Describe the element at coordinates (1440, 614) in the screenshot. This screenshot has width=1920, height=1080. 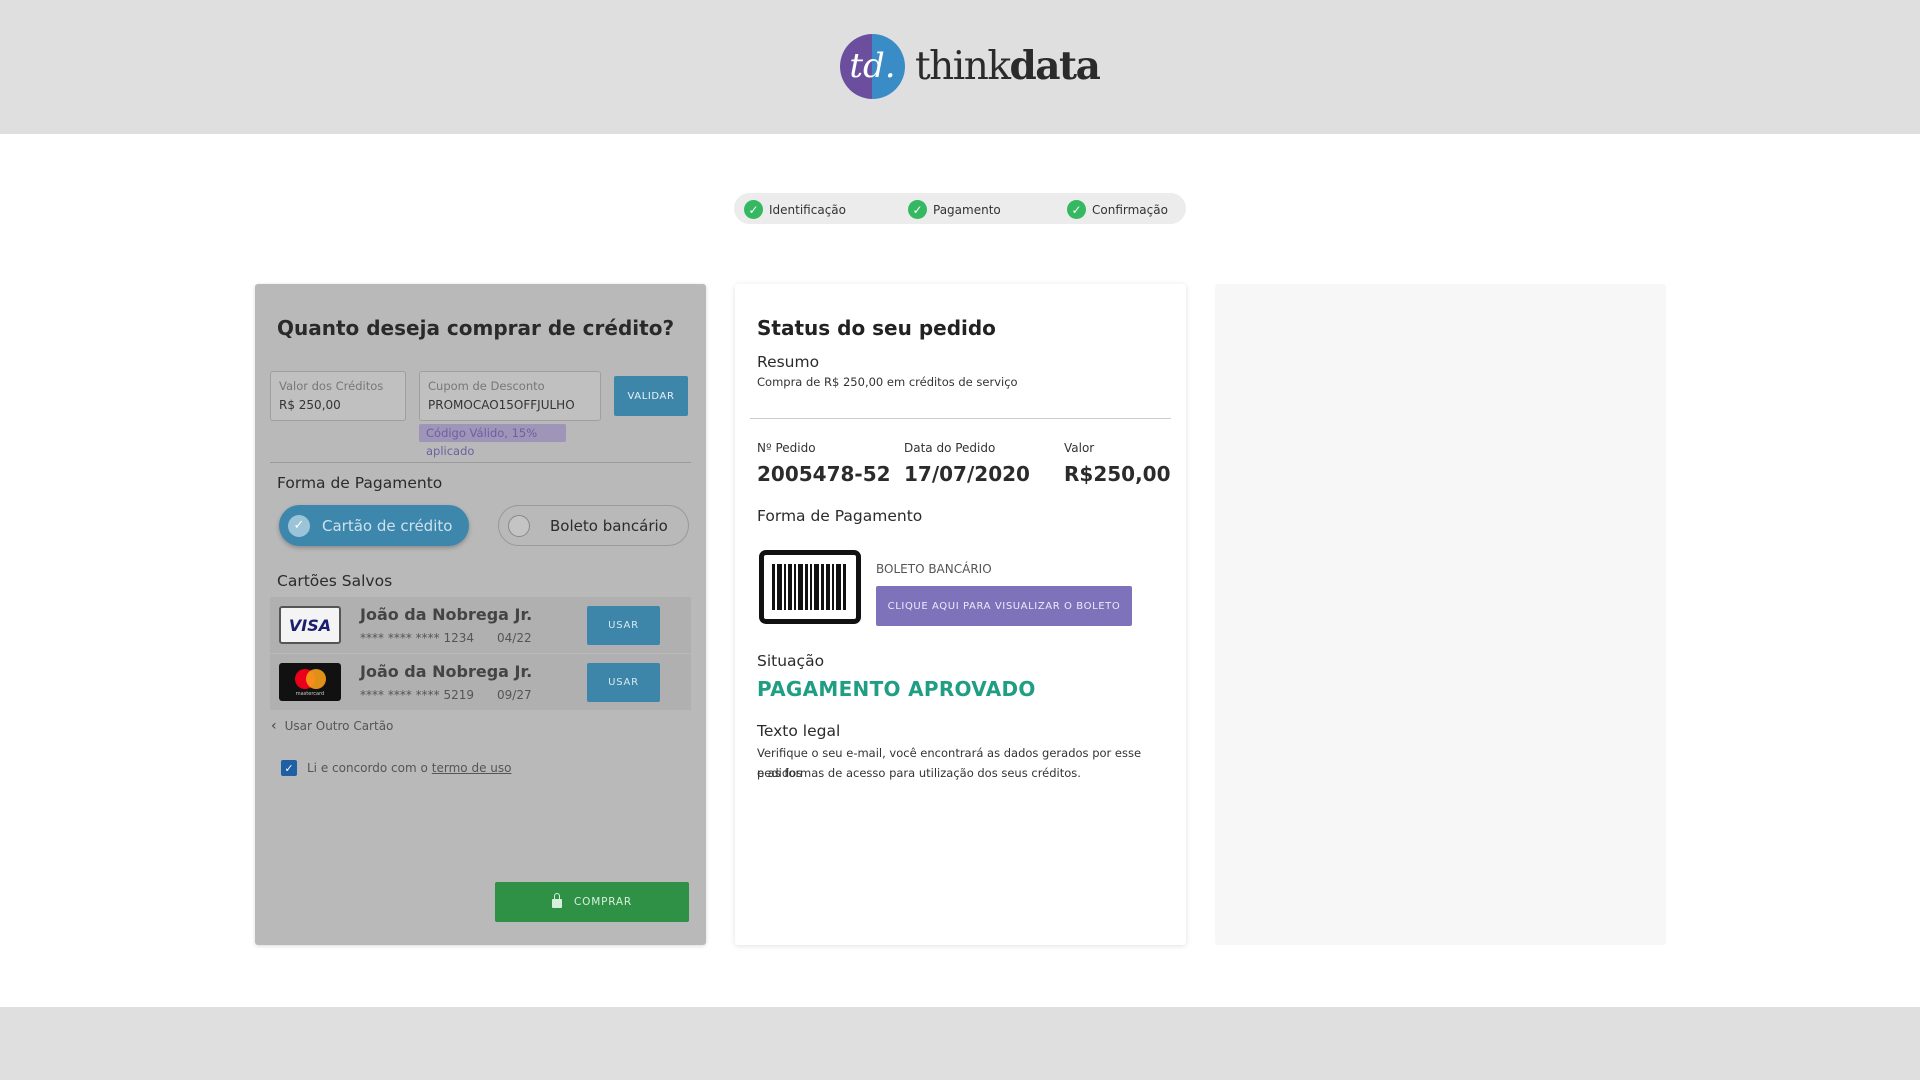
I see `empty-panel` at that location.